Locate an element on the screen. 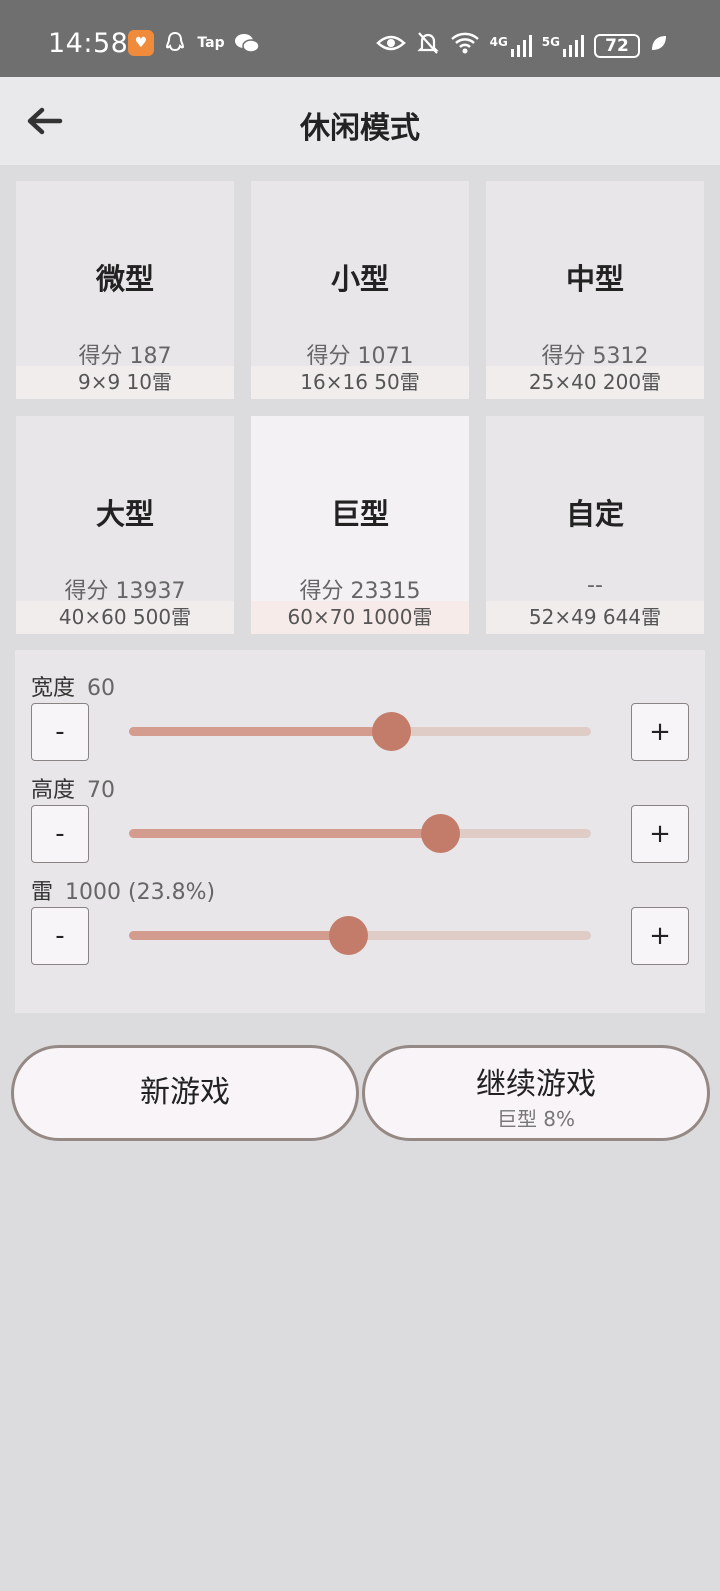 This screenshot has height=1591, width=720. height-label: 高度 is located at coordinates (53, 790).